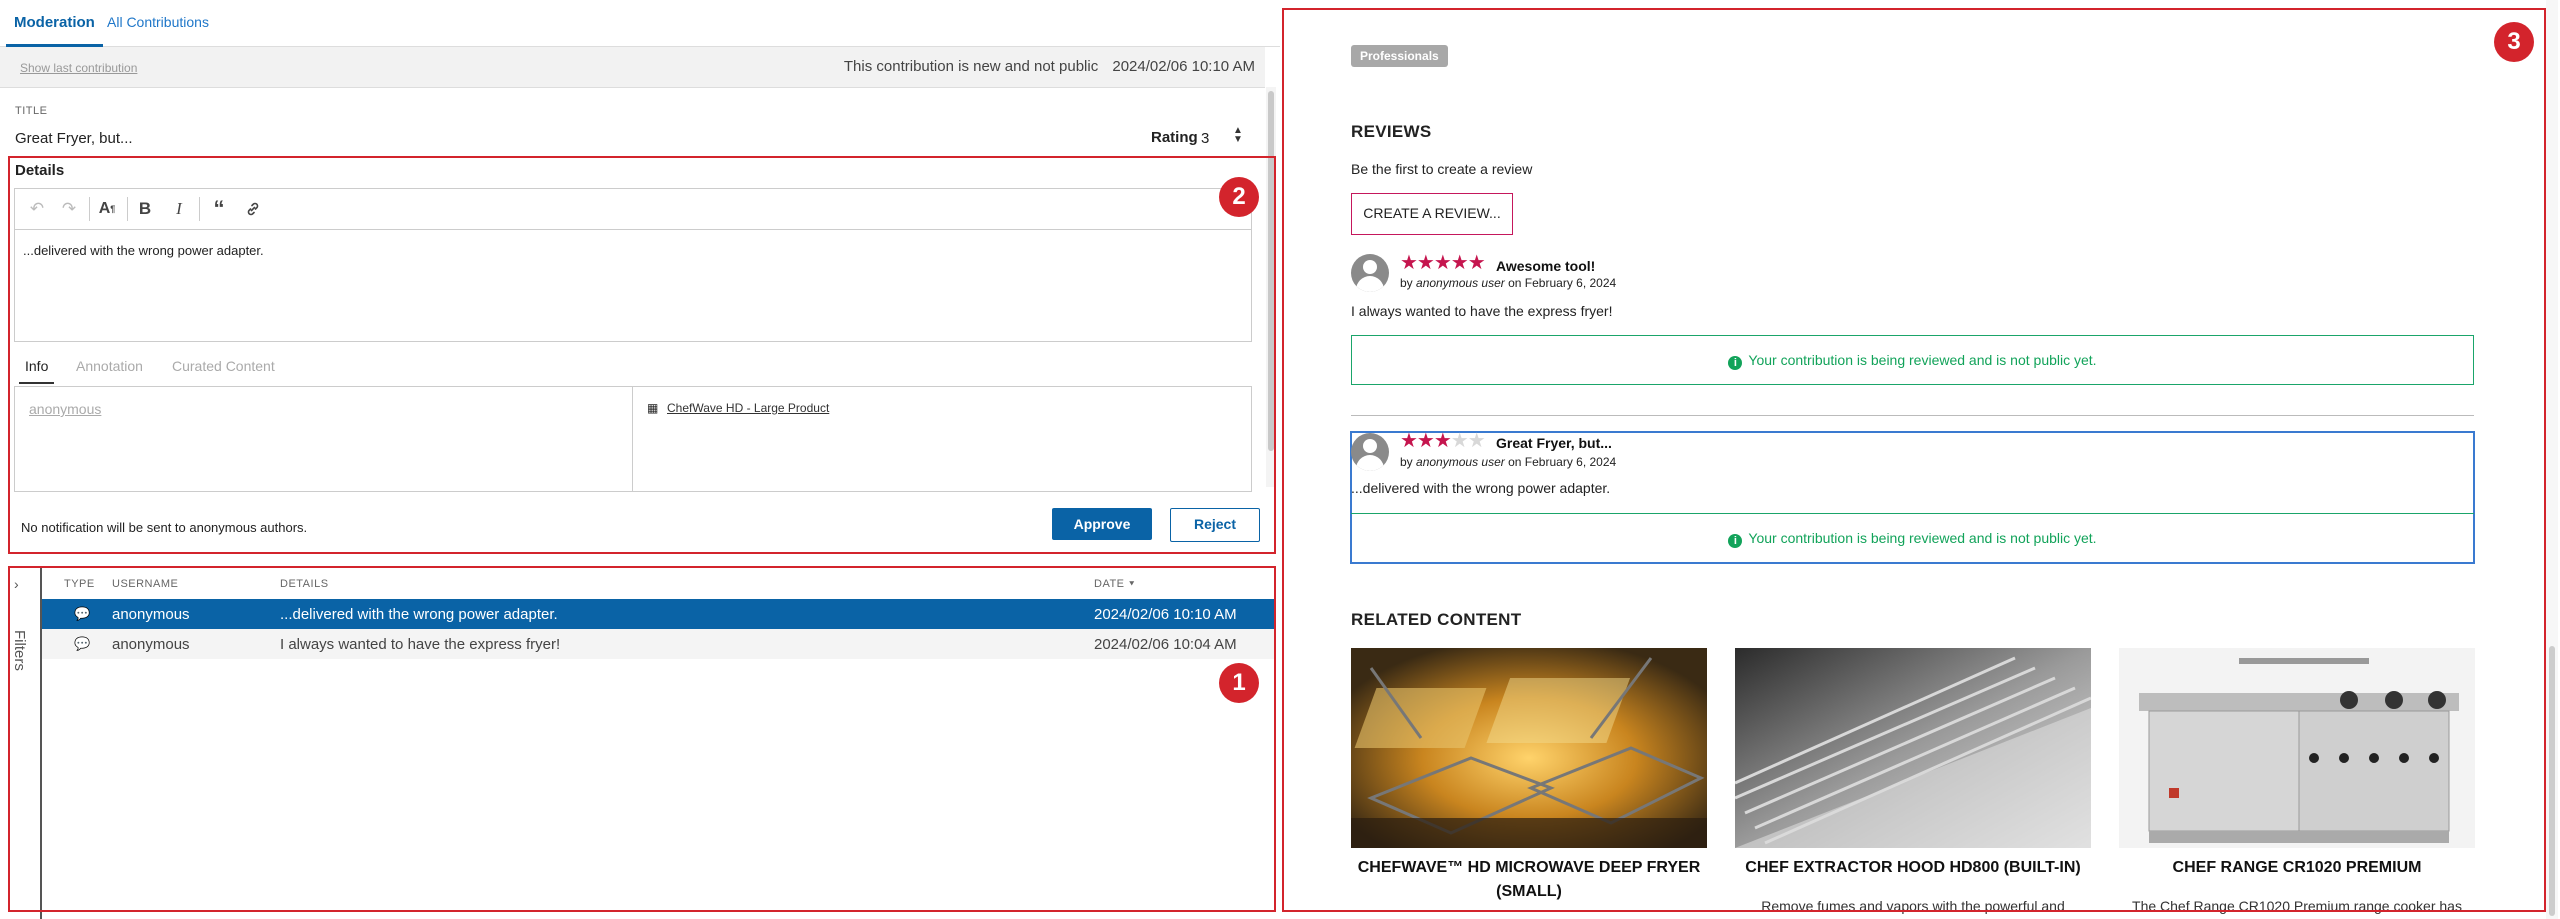 The image size is (2560, 919). I want to click on italic-icon: I, so click(179, 209).